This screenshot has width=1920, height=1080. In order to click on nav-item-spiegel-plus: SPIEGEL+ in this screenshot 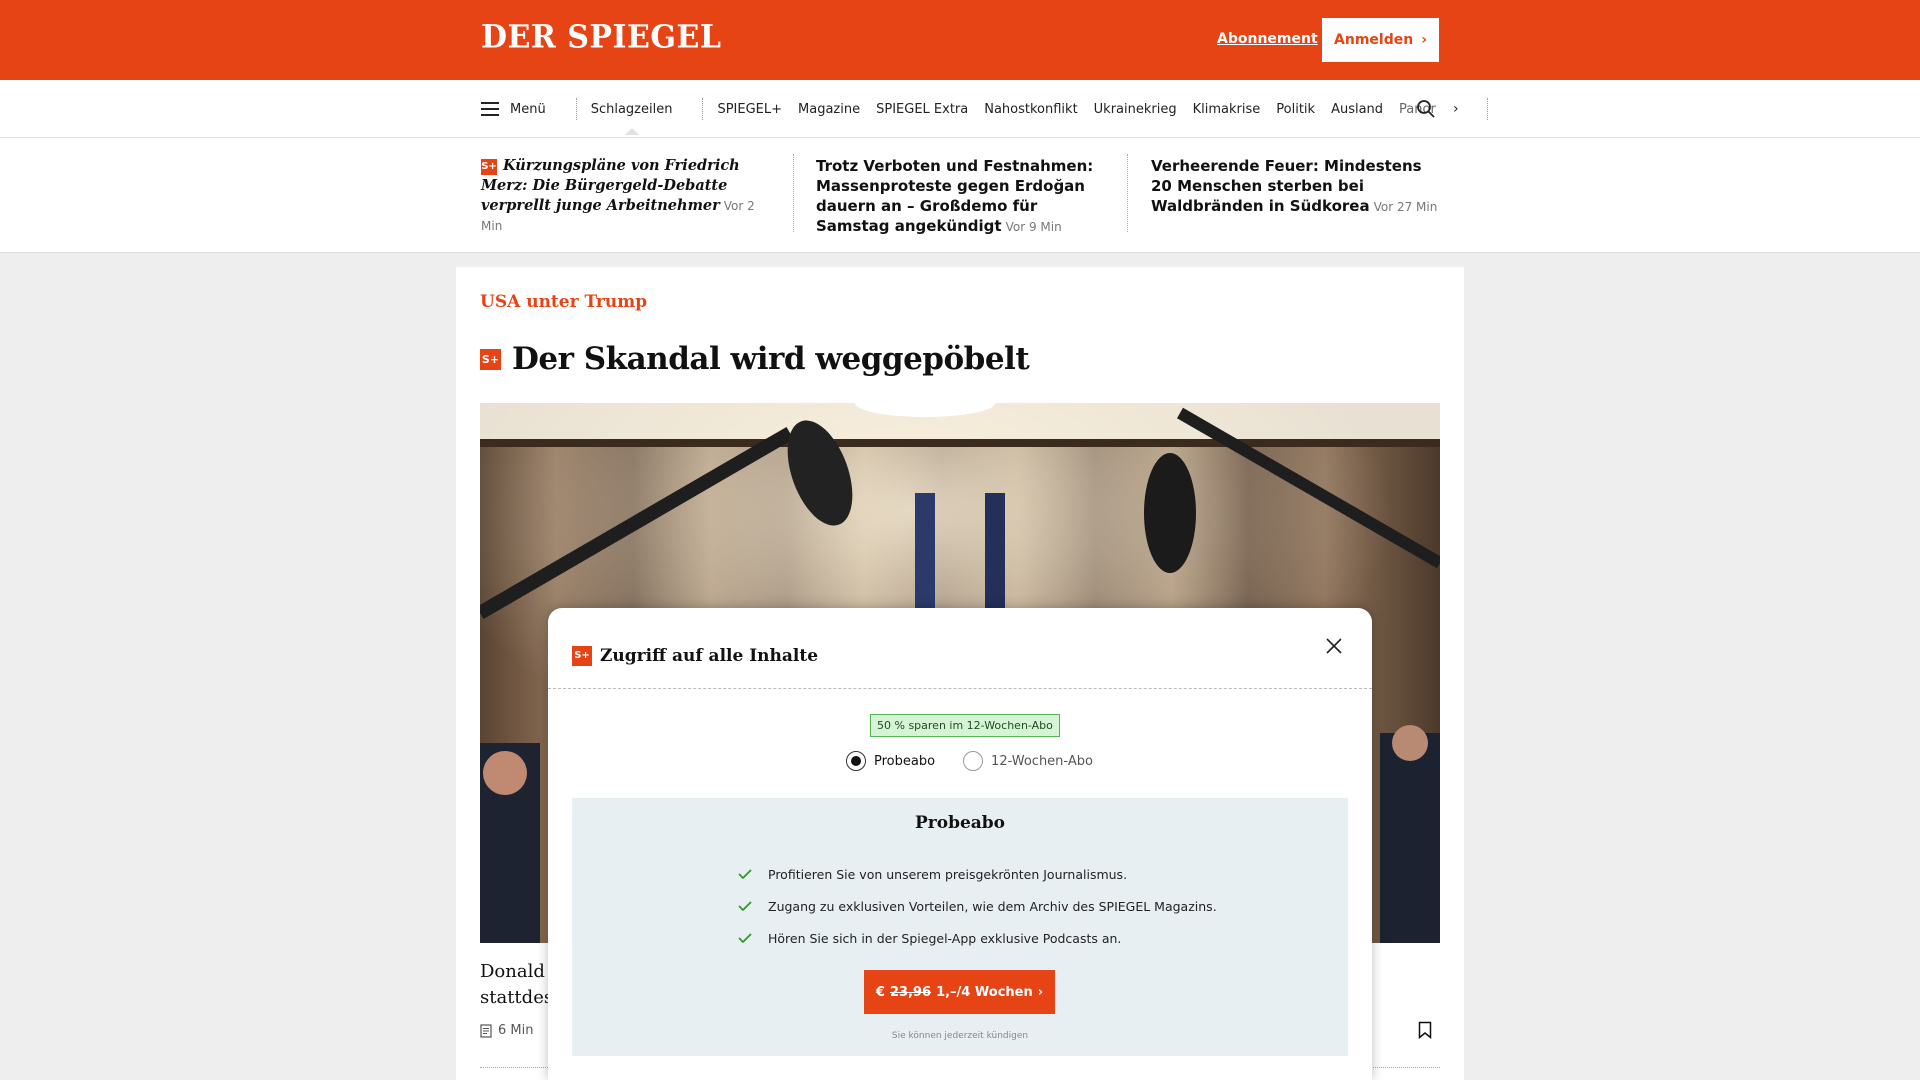, I will do `click(749, 109)`.